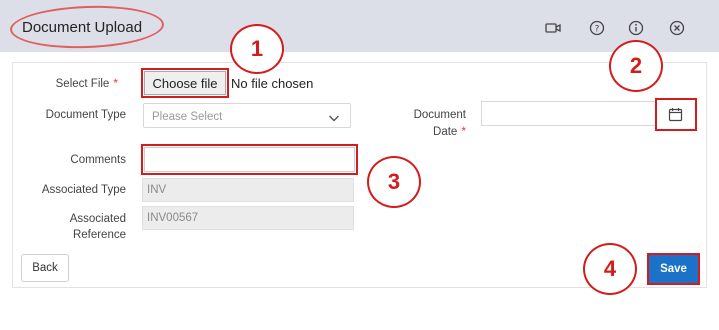 Image resolution: width=719 pixels, height=330 pixels. Describe the element at coordinates (45, 268) in the screenshot. I see `back-button: Back` at that location.